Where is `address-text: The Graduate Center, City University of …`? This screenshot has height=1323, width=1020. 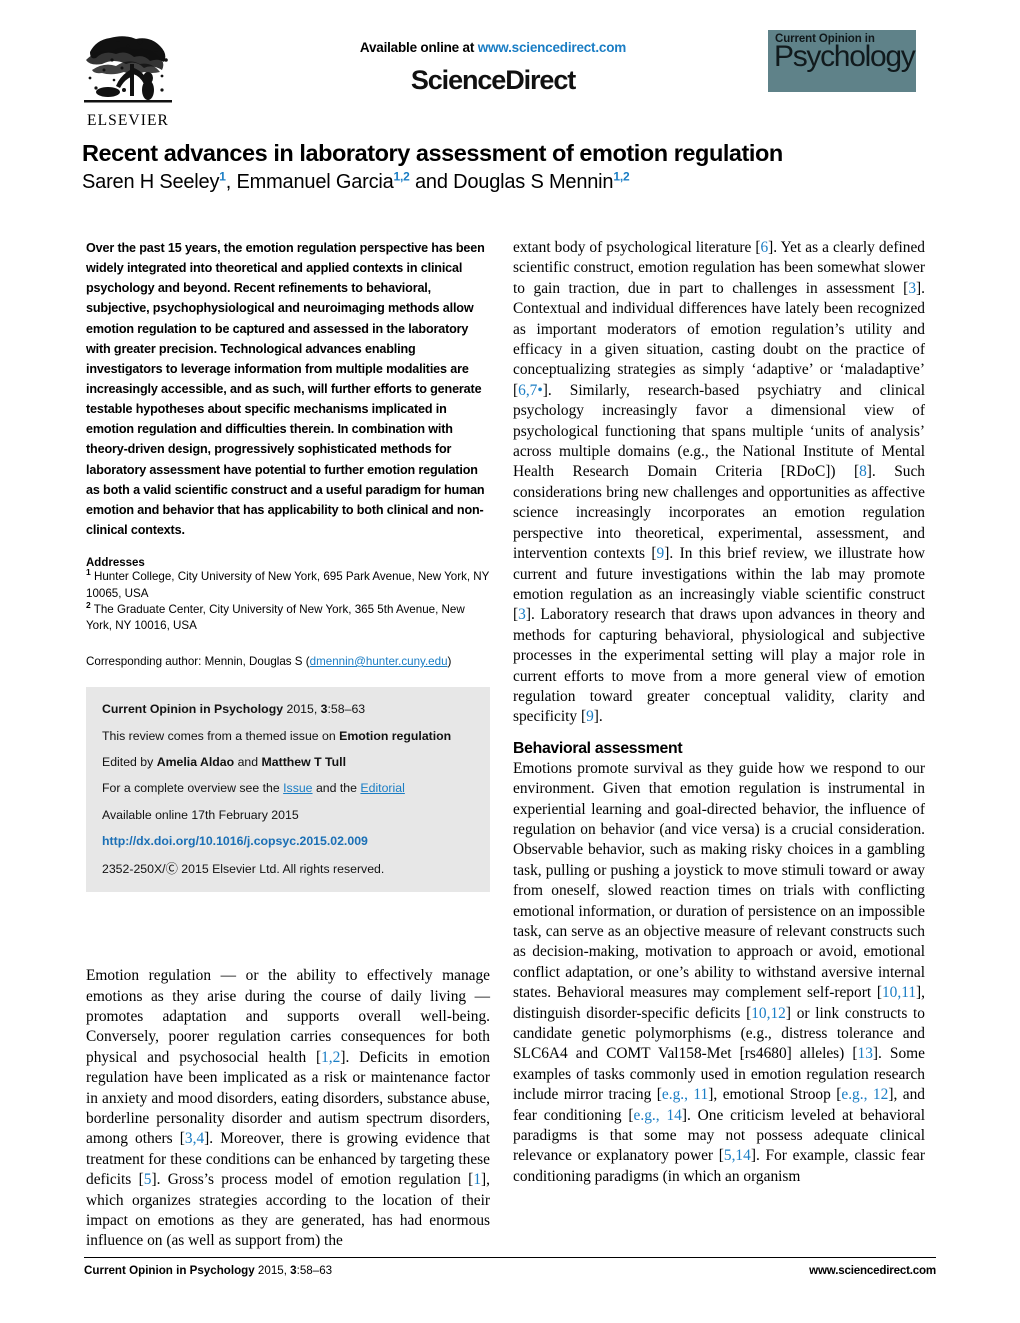
address-text: The Graduate Center, City University of … is located at coordinates (275, 618).